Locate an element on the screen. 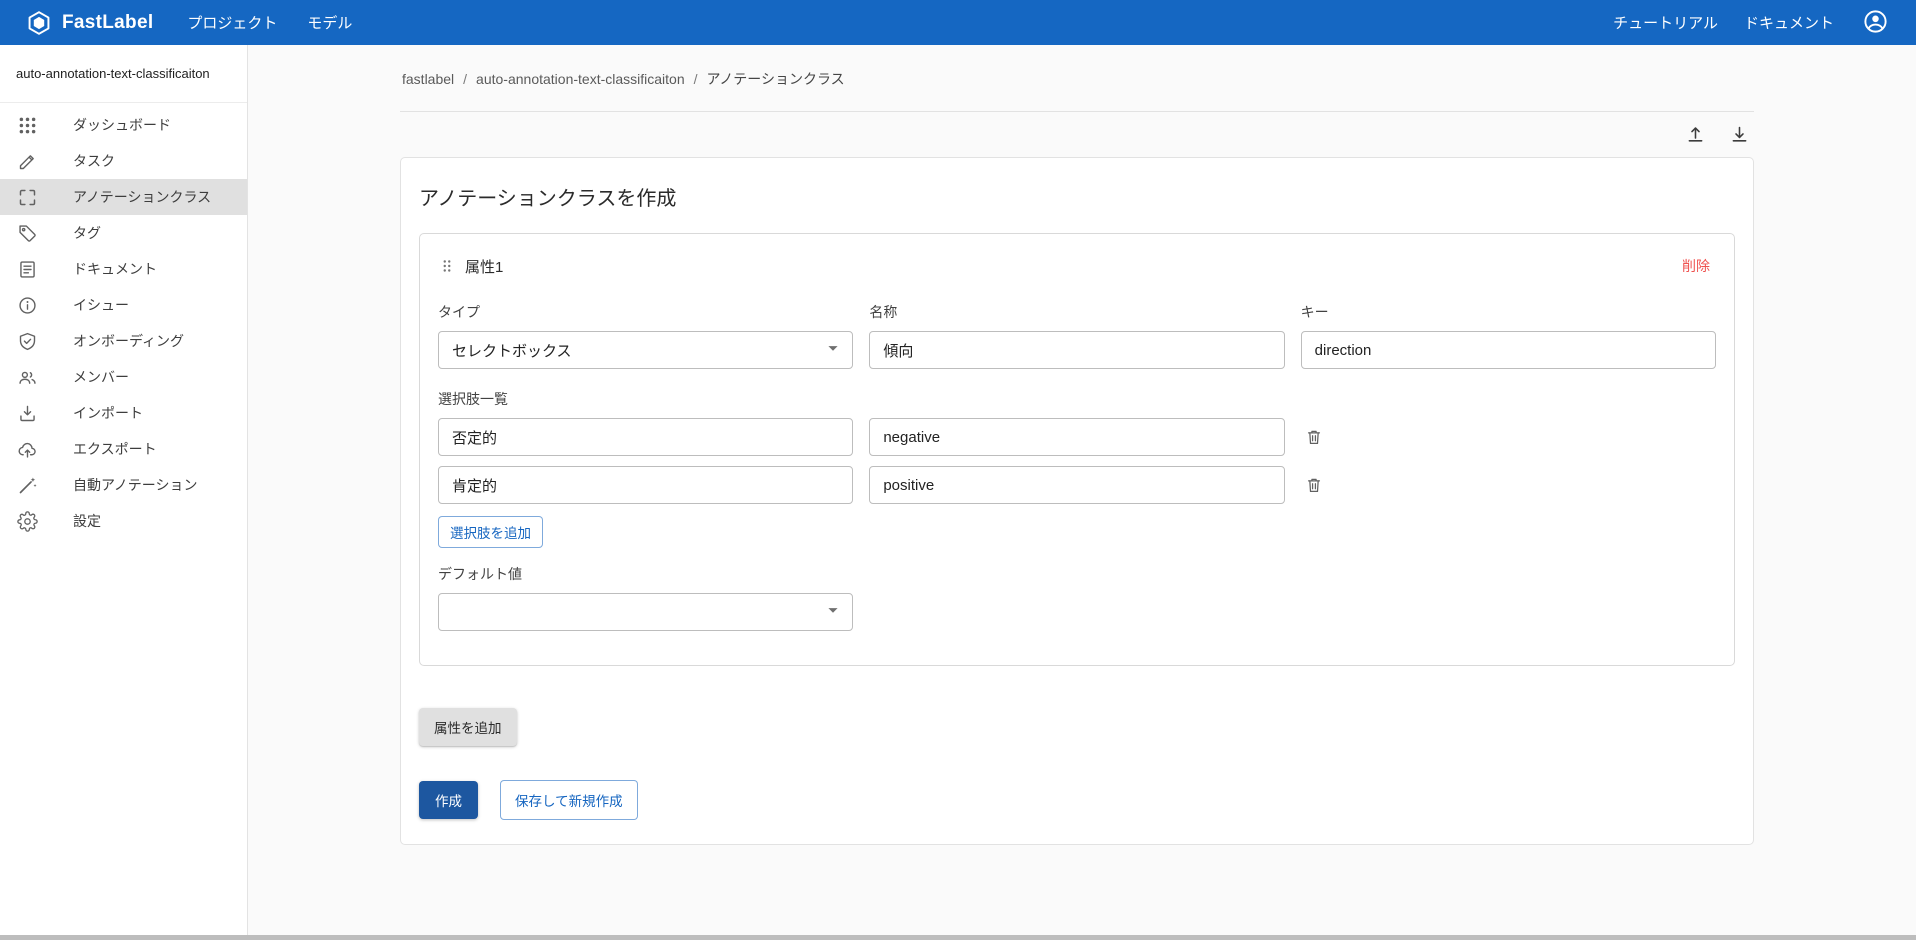 The width and height of the screenshot is (1916, 940). options-list is located at coordinates (1077, 461).